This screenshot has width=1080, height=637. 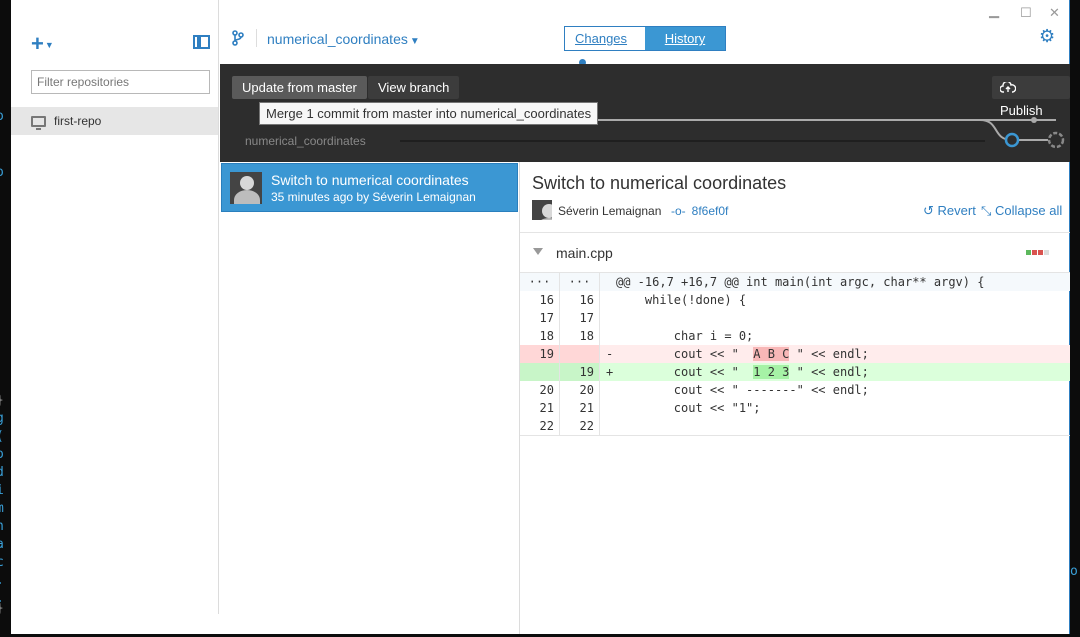 I want to click on add-repository-button: +▼, so click(x=42, y=44).